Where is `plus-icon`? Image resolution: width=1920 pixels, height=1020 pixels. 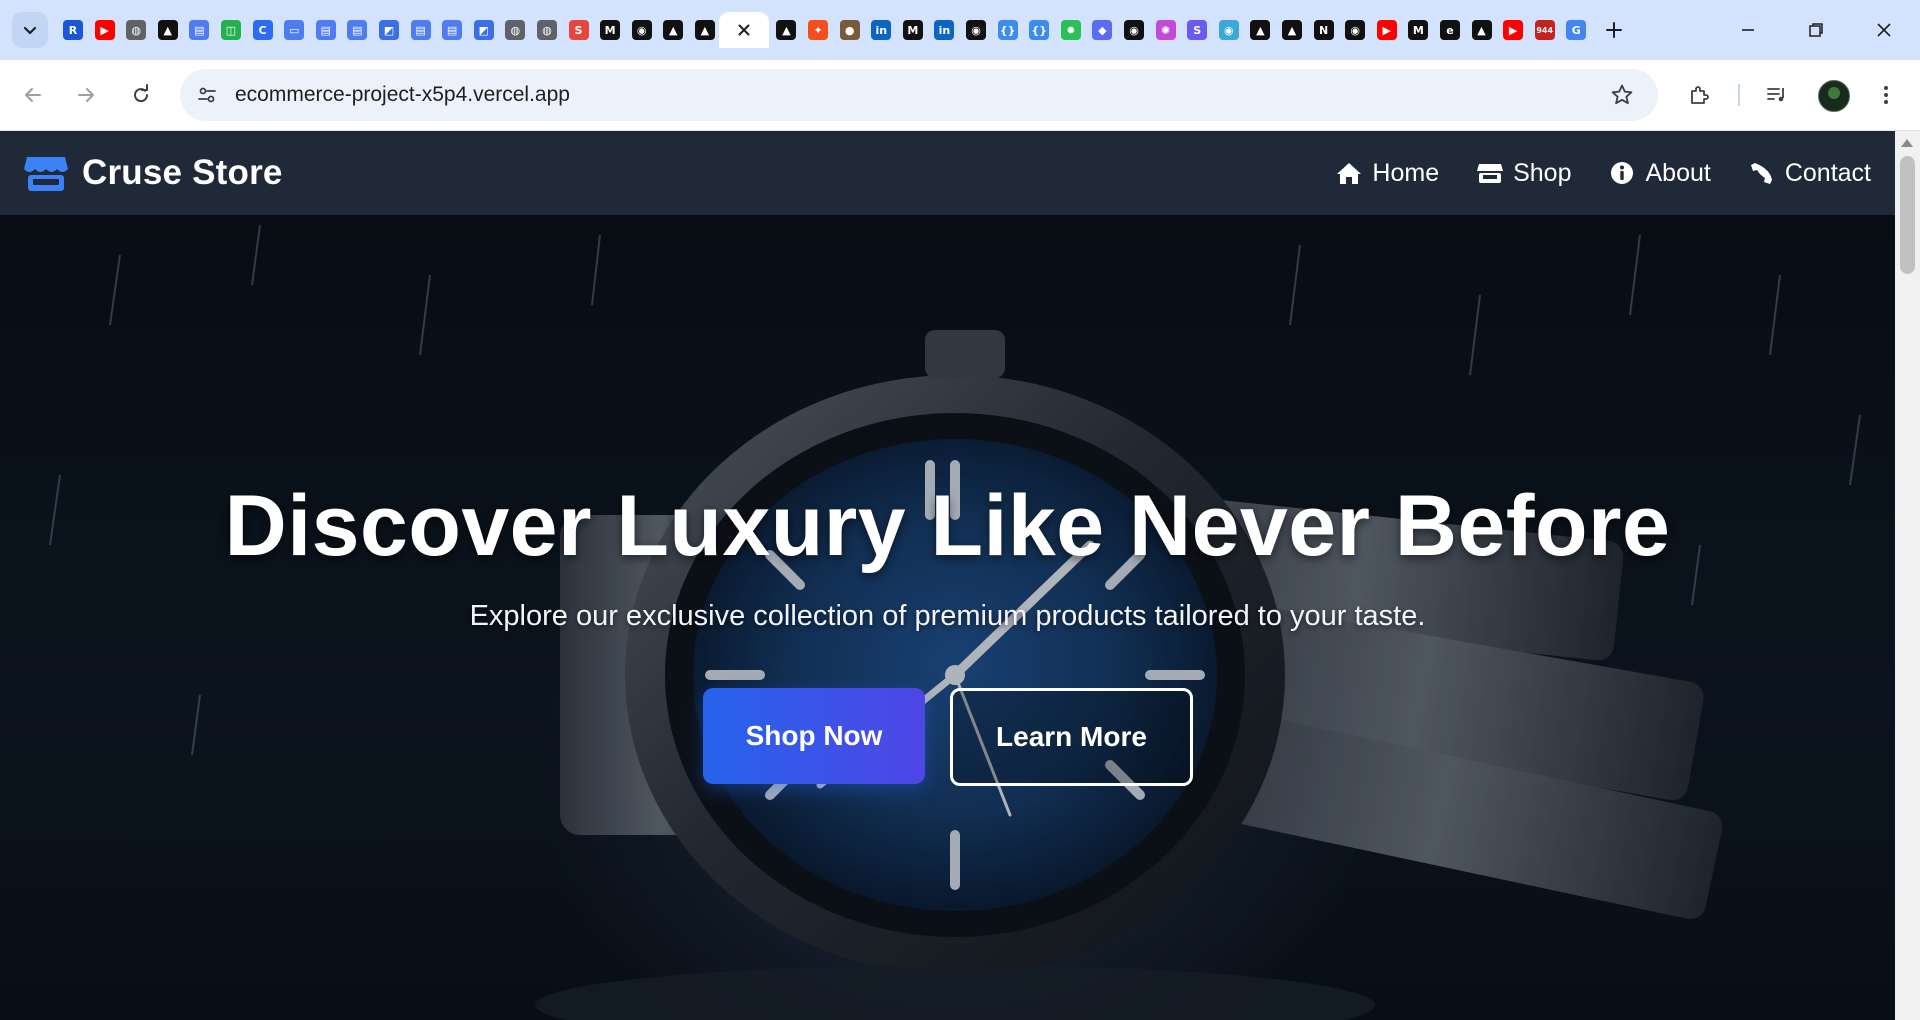
plus-icon is located at coordinates (1614, 30).